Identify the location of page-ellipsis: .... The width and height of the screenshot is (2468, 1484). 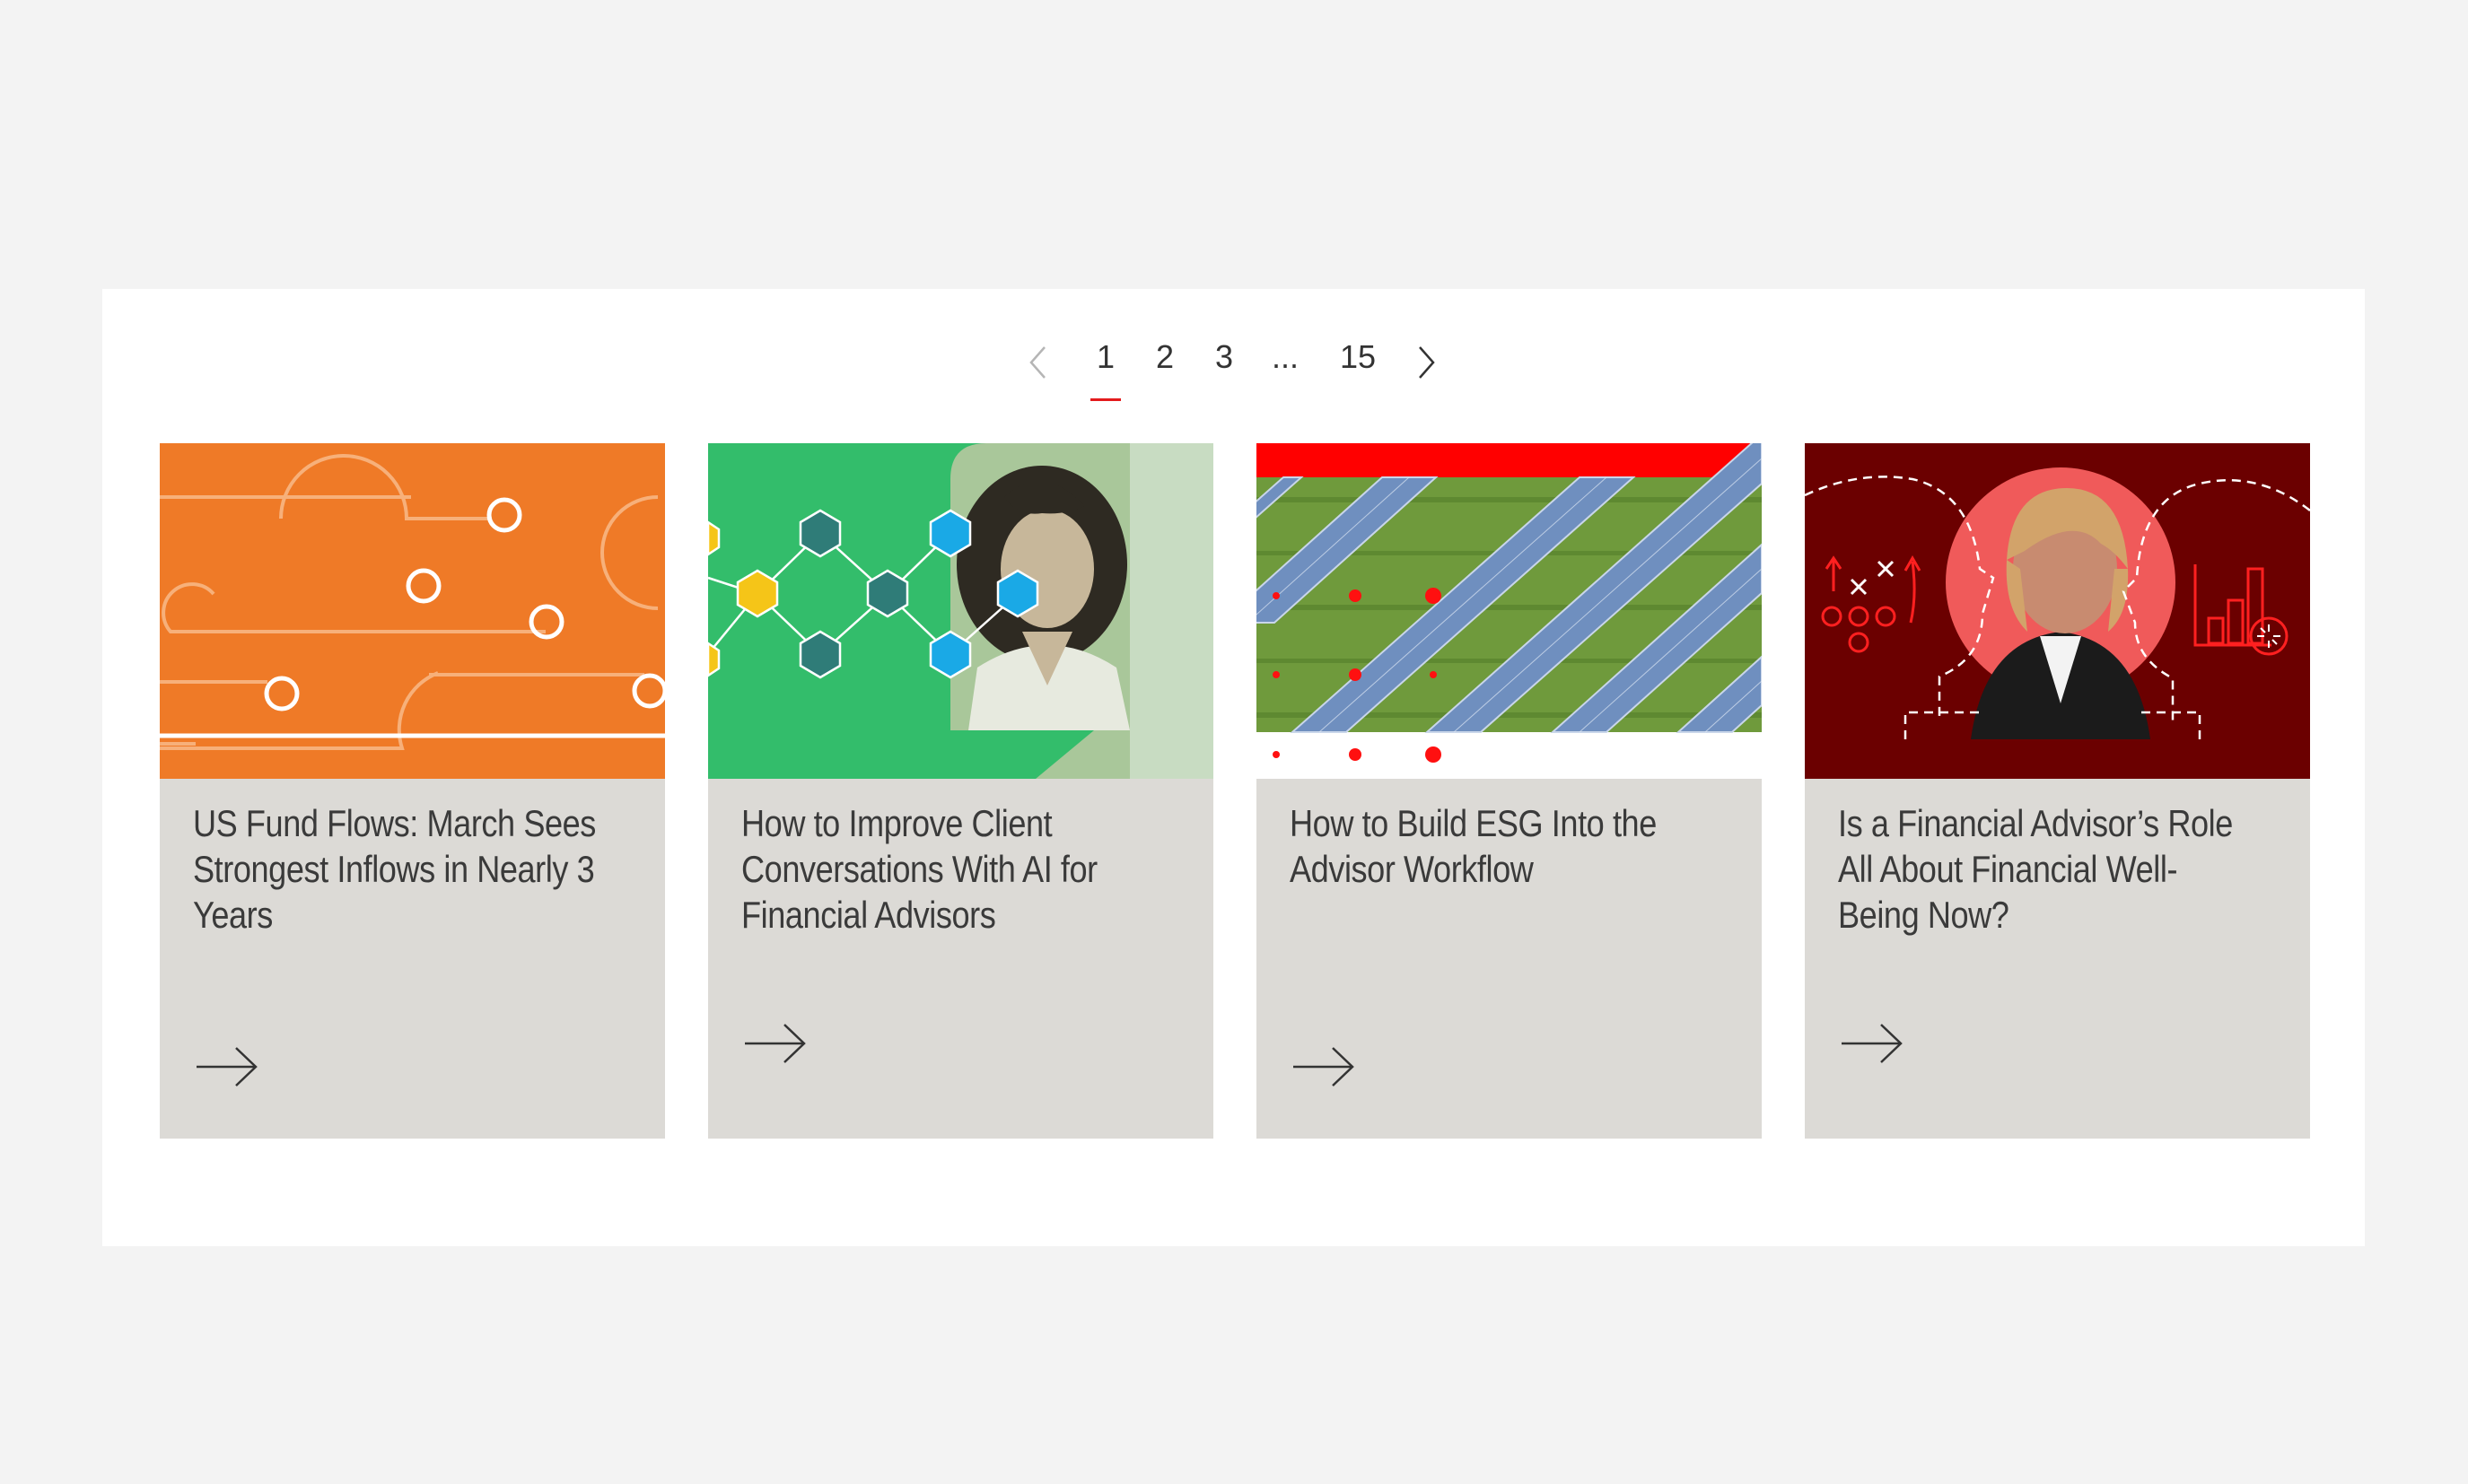
(1285, 356).